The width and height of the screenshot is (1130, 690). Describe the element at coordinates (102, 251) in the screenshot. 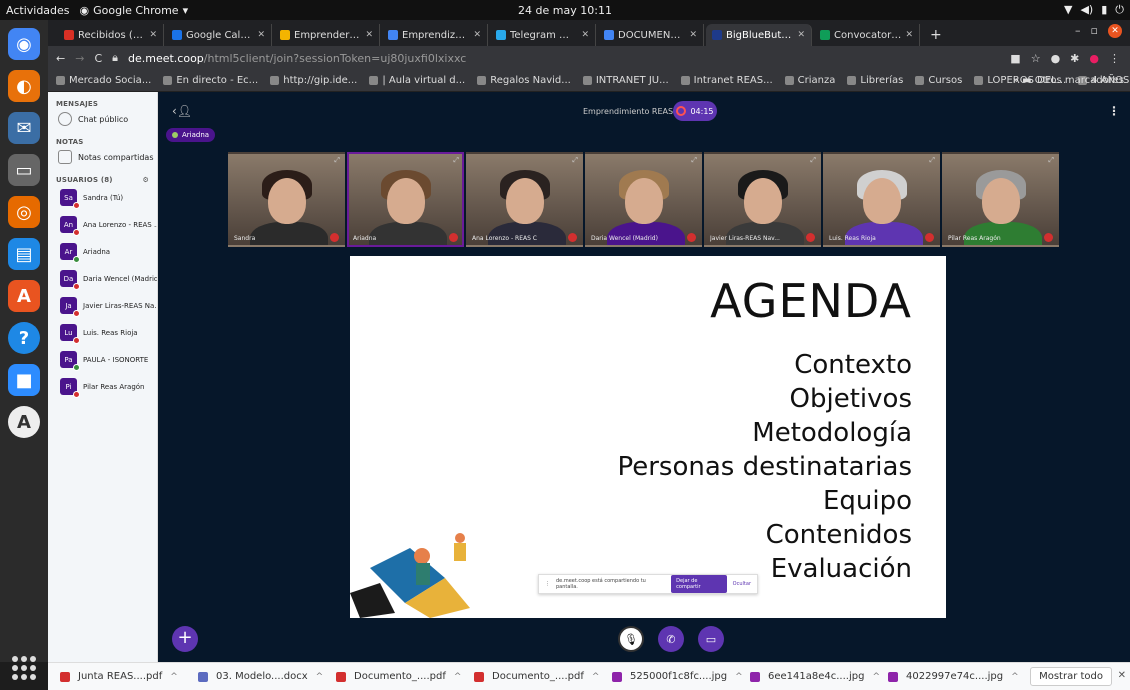

I see `user-list-item: Ar Ariadna` at that location.